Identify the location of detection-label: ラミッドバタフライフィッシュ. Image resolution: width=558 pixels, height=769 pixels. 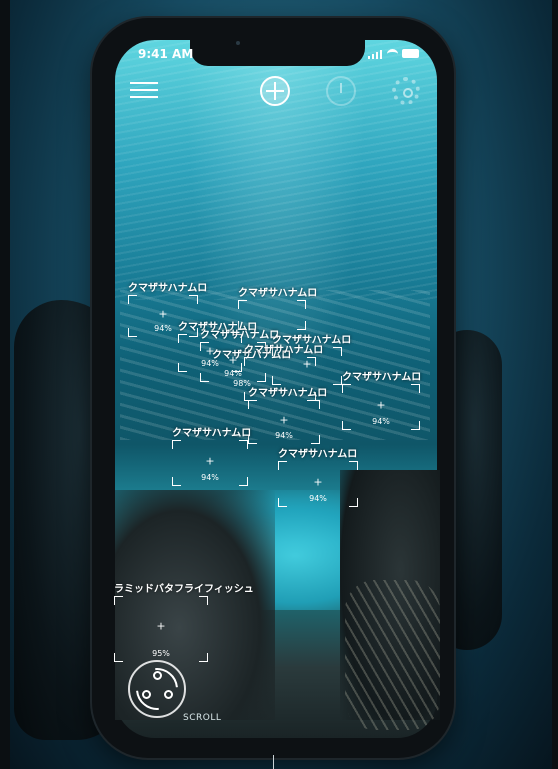
(184, 589).